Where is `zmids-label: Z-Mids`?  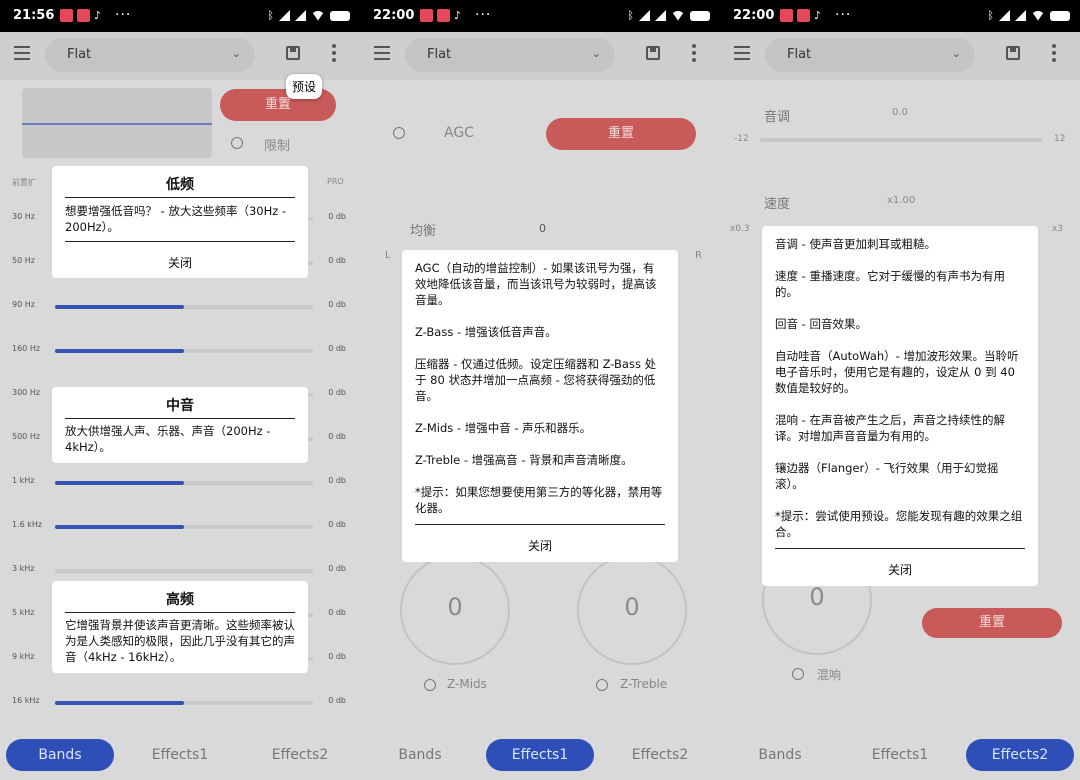
zmids-label: Z-Mids is located at coordinates (467, 684).